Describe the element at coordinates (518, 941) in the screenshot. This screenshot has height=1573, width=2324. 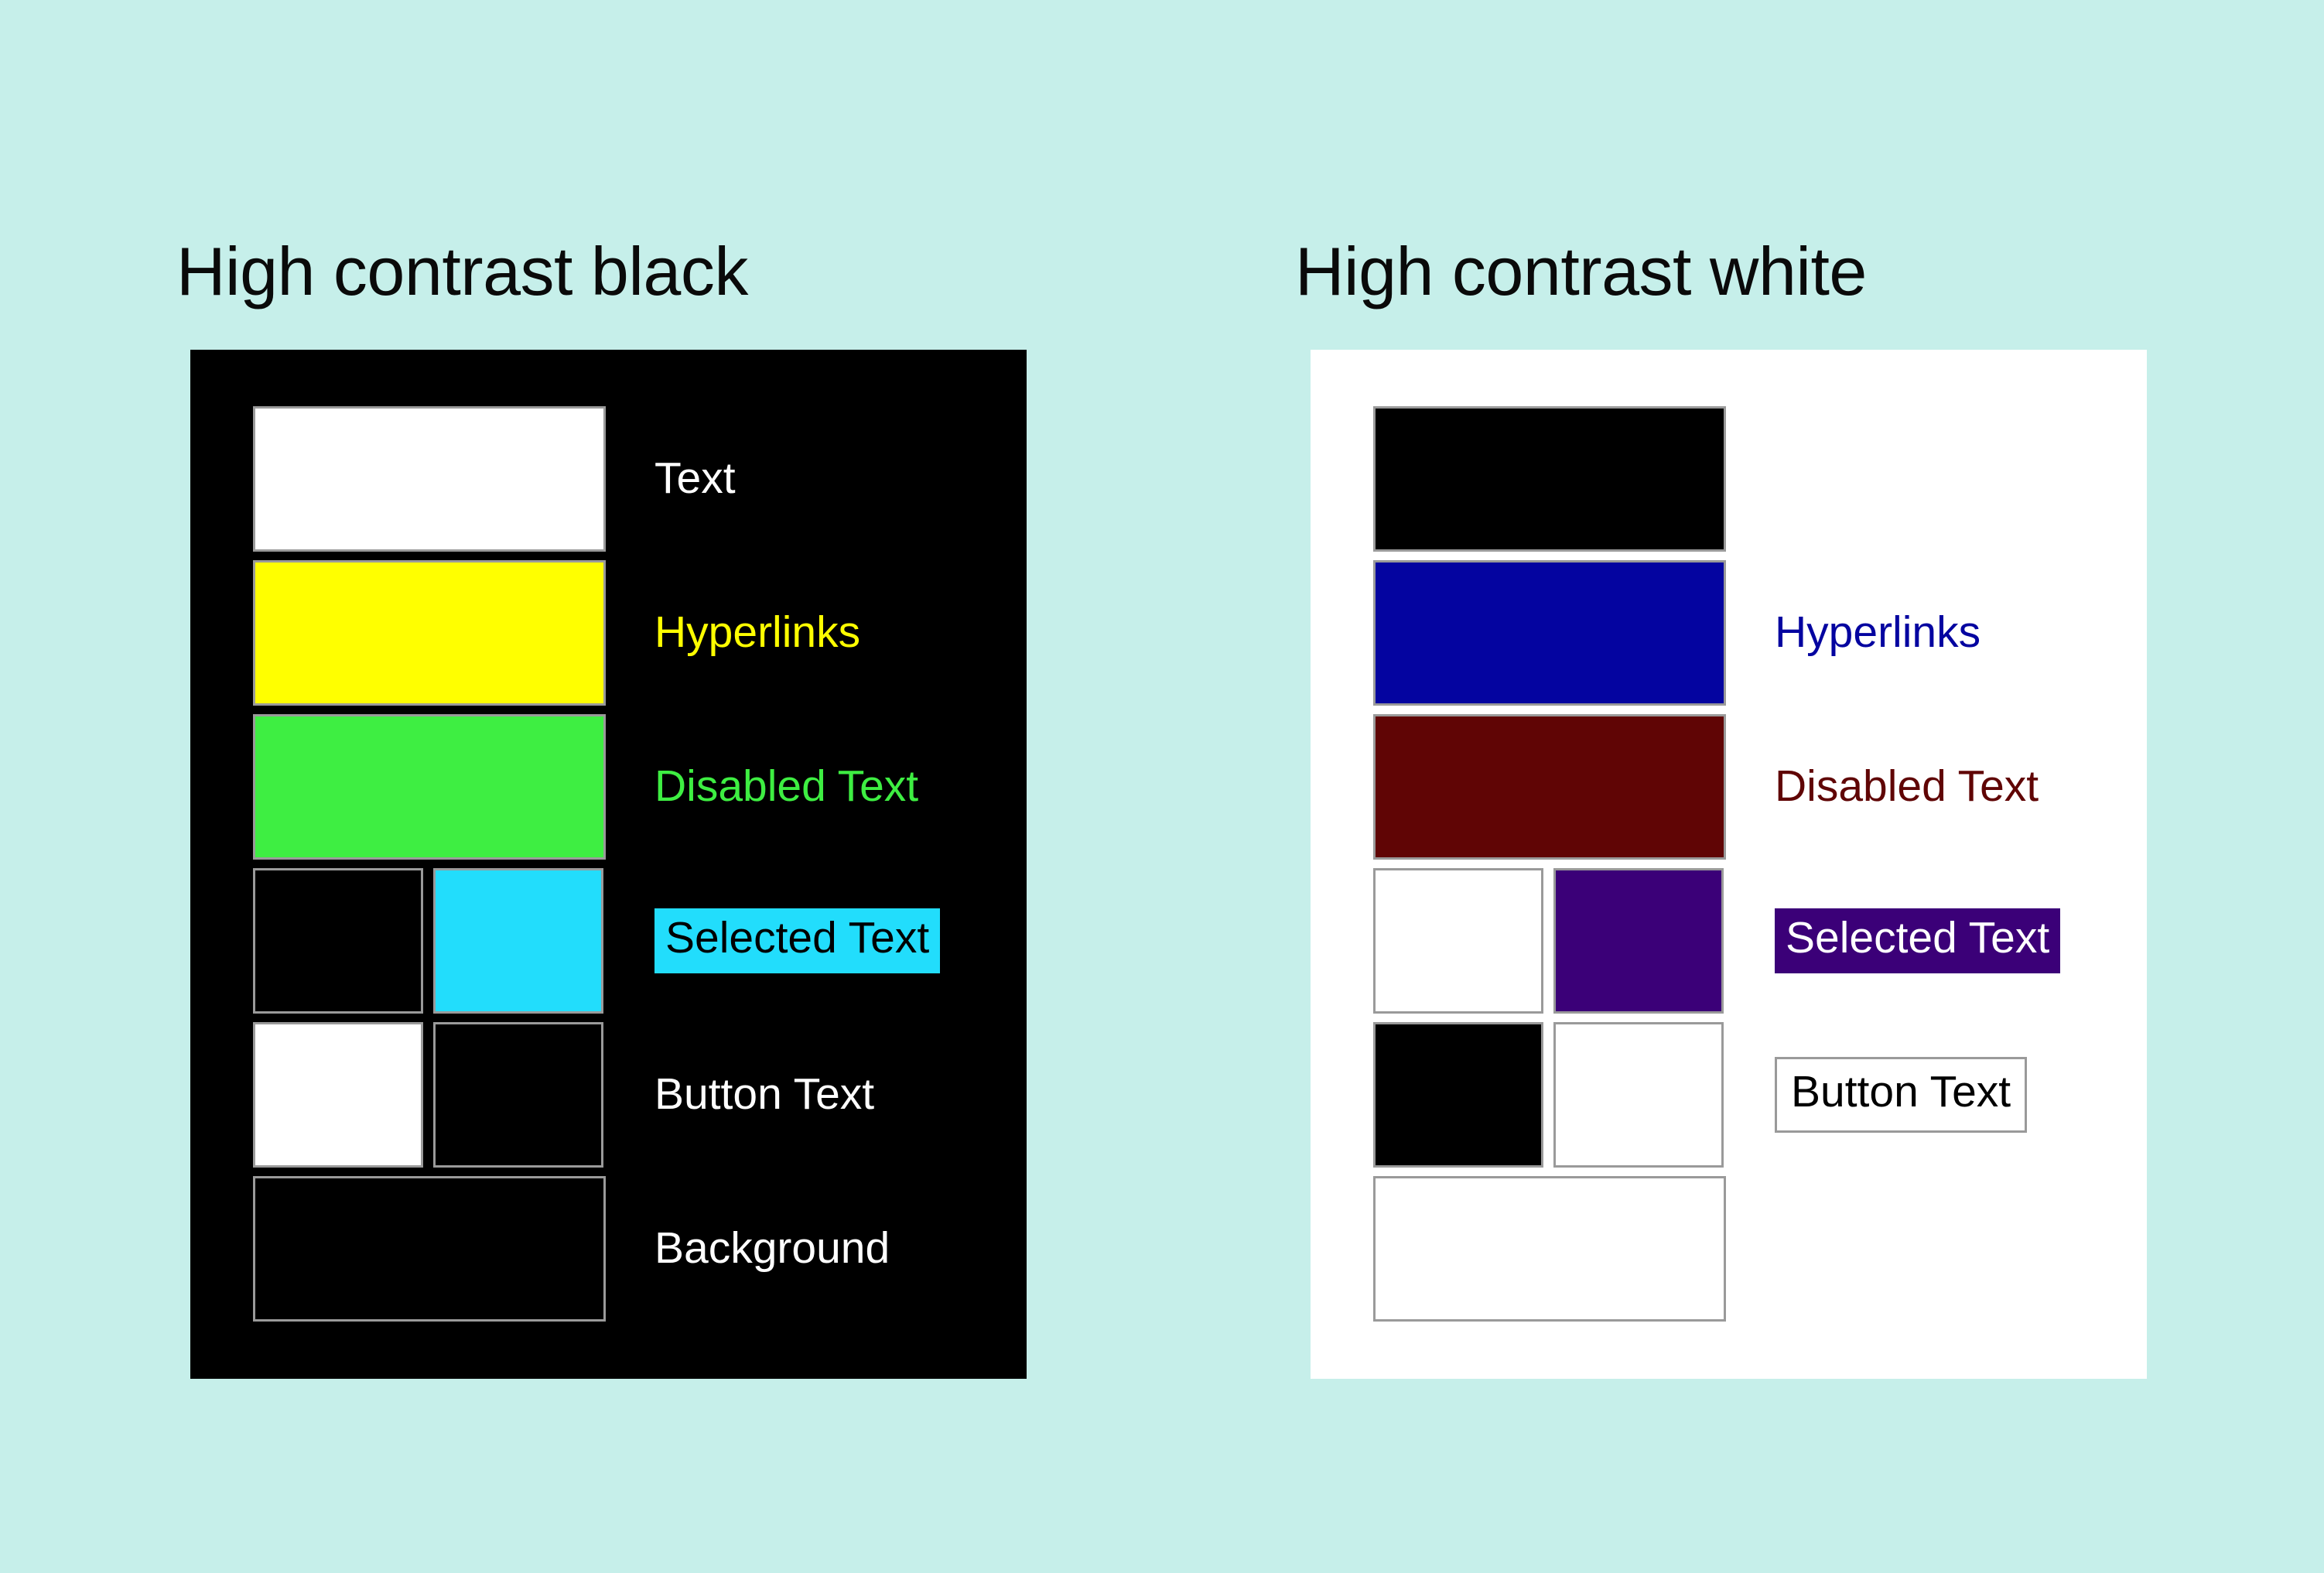
I see `swatch-selected-text-bg-black-theme` at that location.